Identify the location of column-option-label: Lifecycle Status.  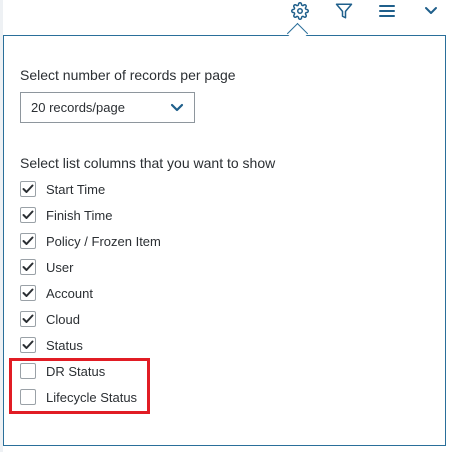
(92, 397).